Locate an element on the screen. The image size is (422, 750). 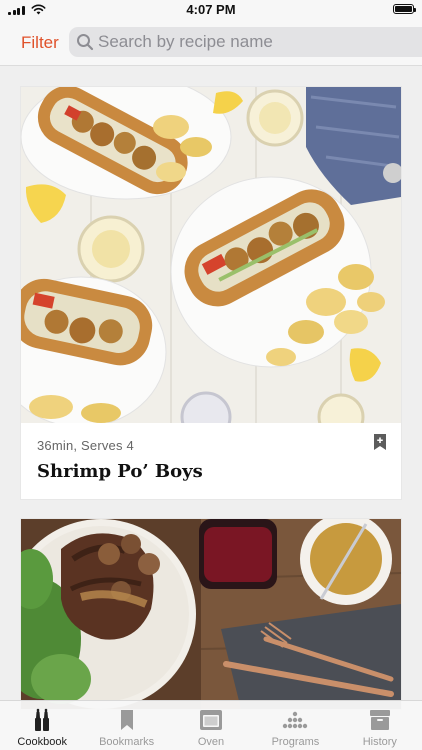
status-bar: 4:07 PM is located at coordinates (211, 11).